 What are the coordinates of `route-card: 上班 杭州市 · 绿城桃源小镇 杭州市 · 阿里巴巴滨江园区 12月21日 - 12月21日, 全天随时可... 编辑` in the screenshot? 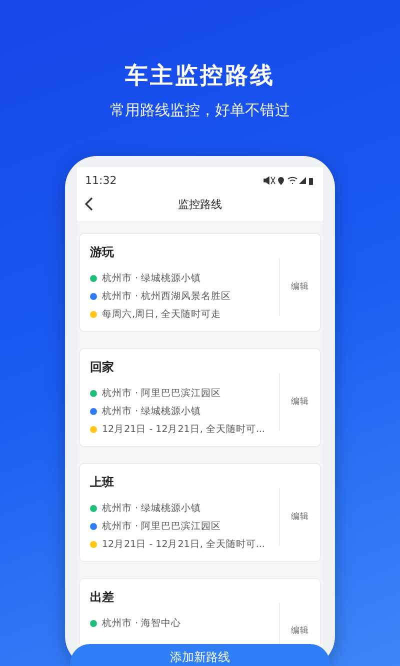 It's located at (200, 512).